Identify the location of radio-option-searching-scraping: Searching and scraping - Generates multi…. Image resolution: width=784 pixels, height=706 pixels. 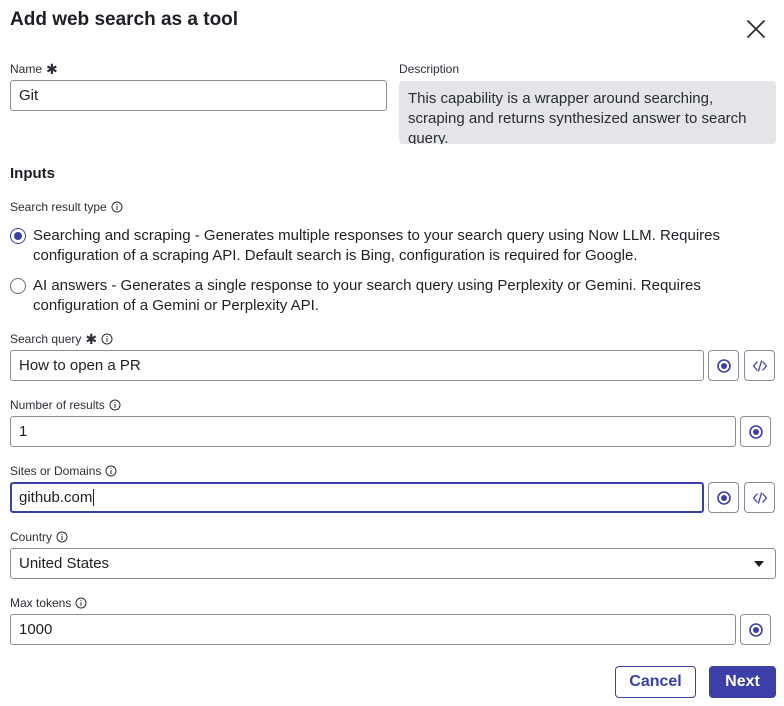
(390, 246).